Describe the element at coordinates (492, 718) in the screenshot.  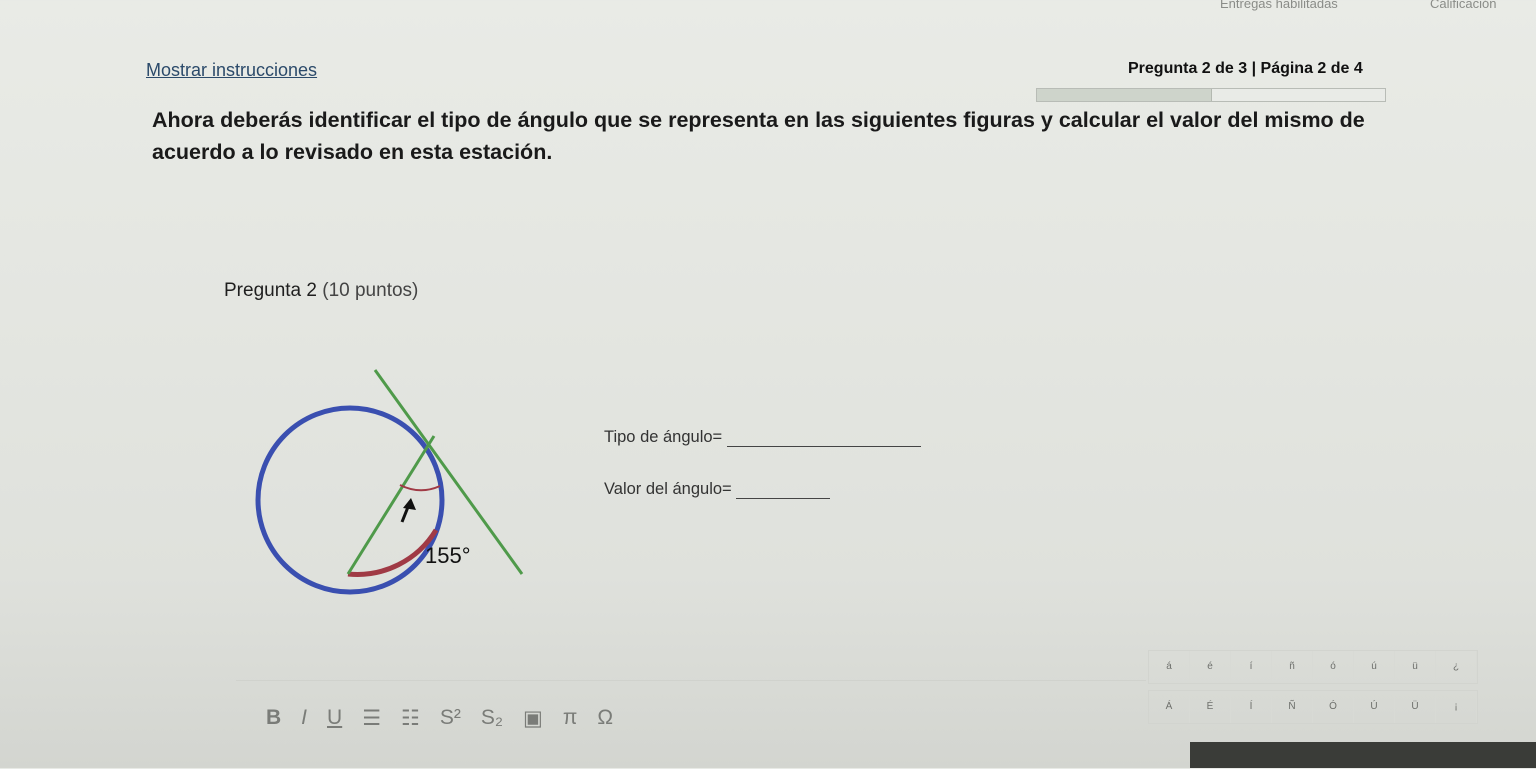
I see `subscript-button: S₂` at that location.